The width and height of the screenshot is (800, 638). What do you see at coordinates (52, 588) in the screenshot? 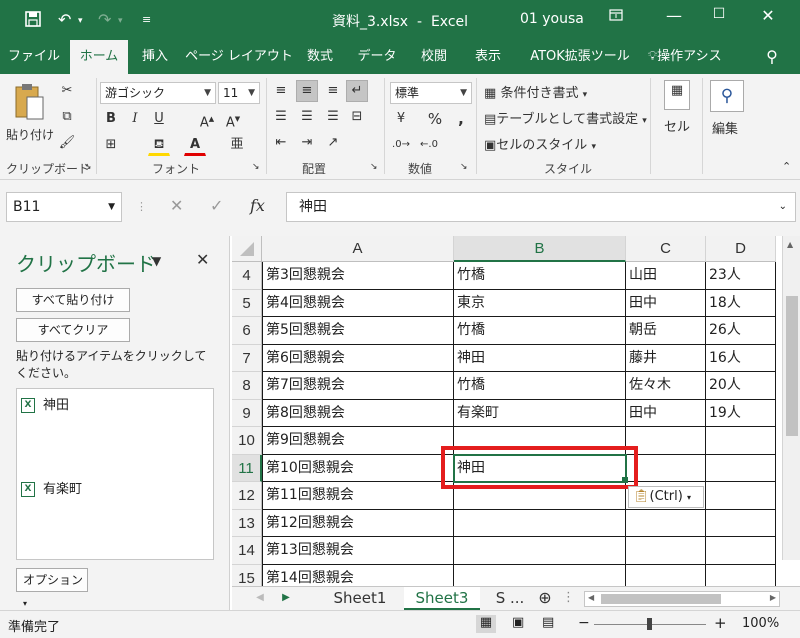
I see `options-button: オプション ▾` at bounding box center [52, 588].